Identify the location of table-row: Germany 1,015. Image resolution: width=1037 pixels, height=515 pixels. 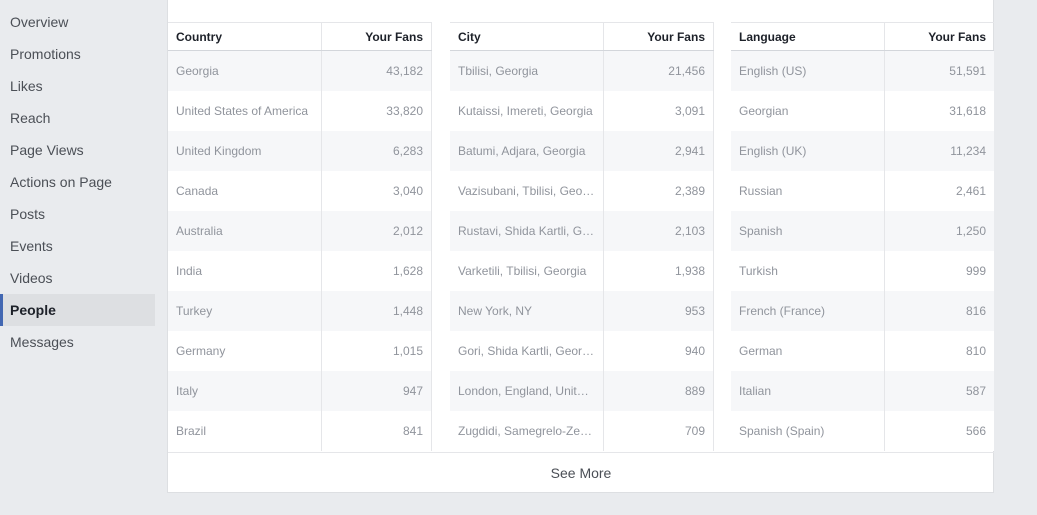
(300, 351).